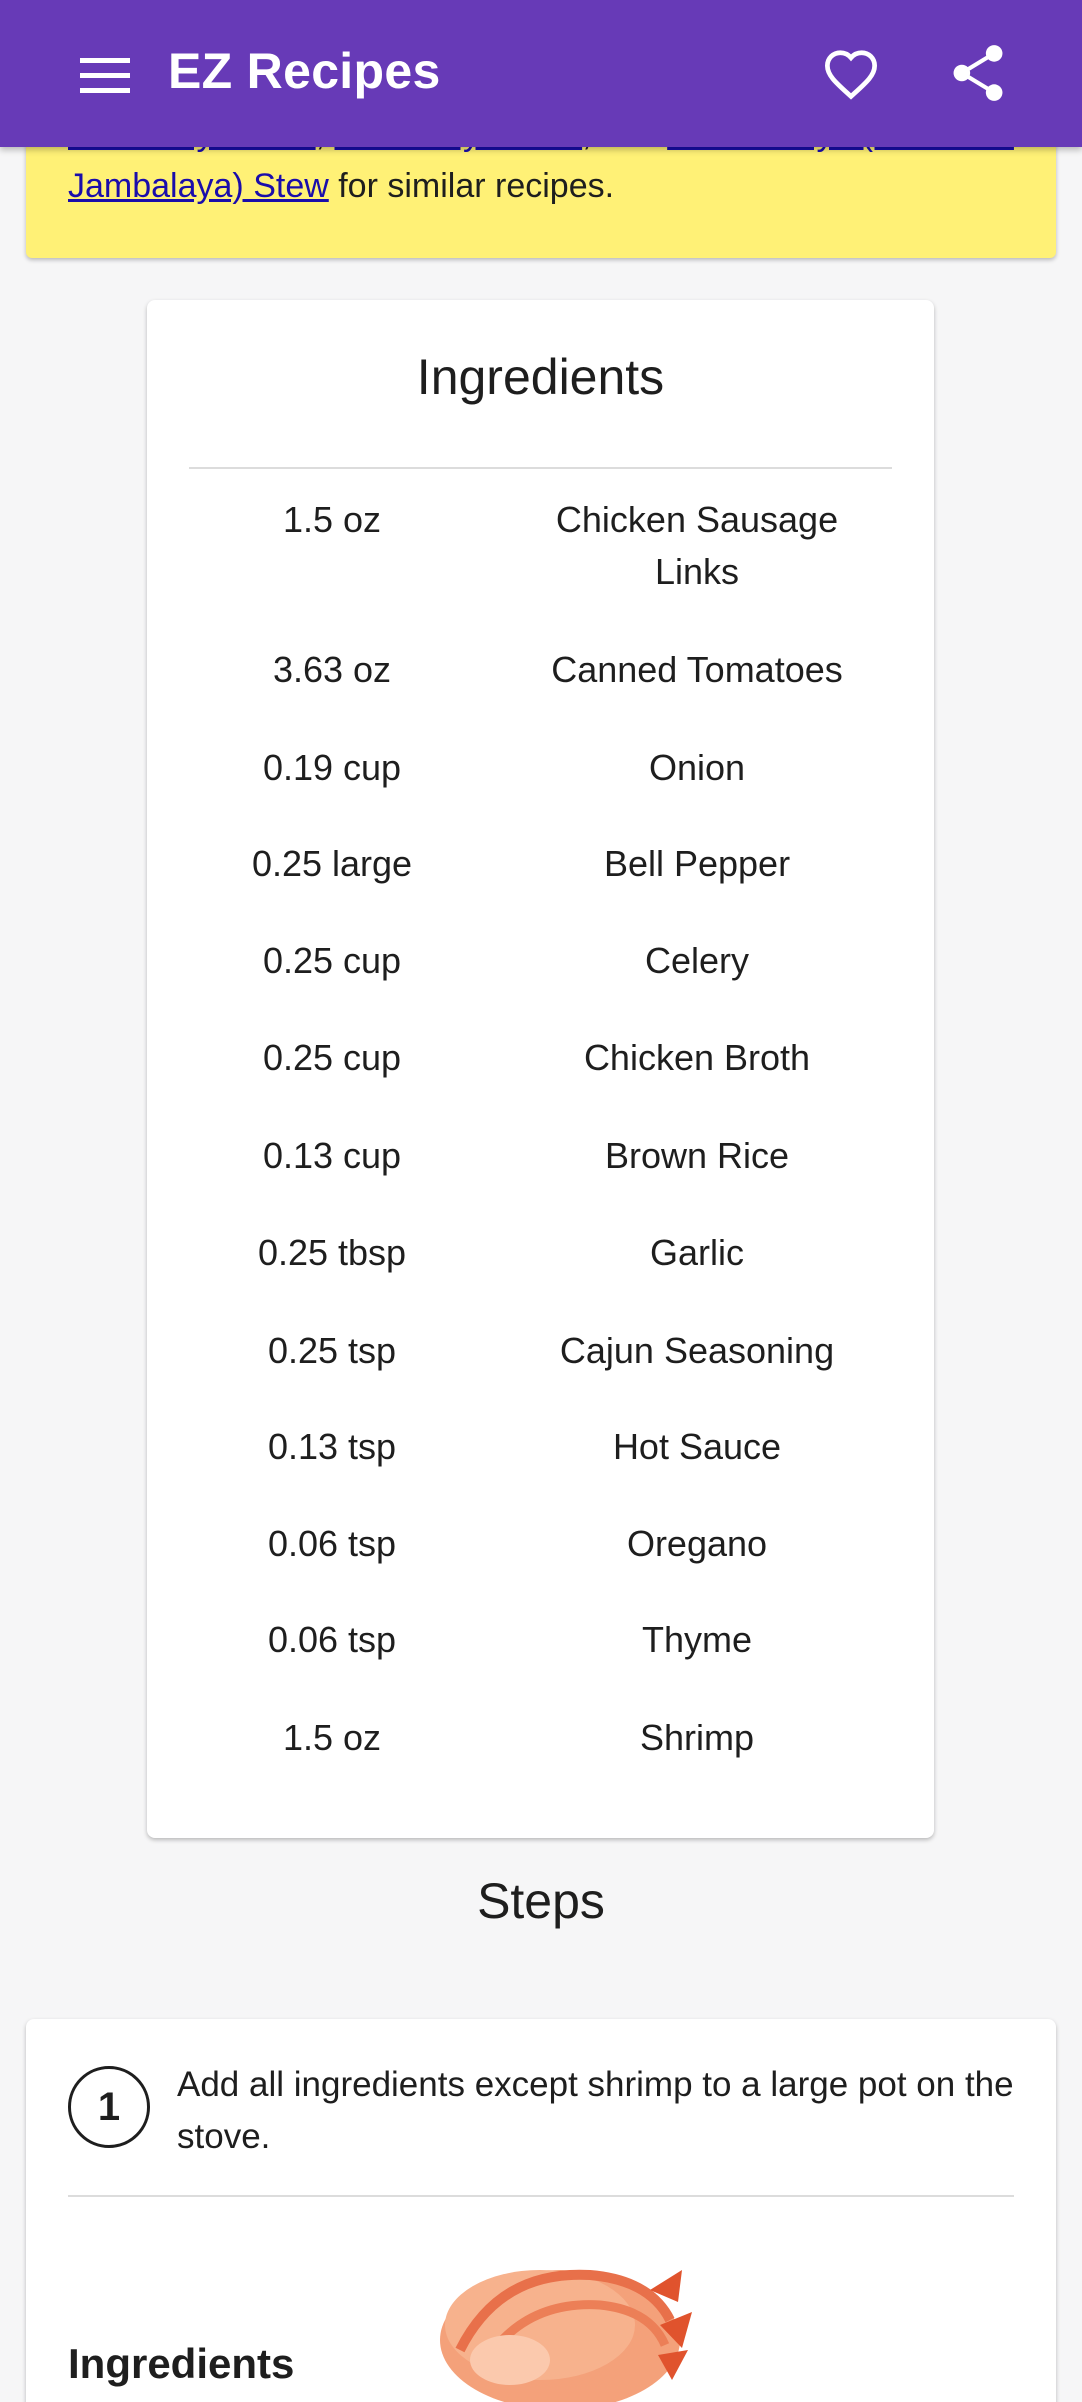  Describe the element at coordinates (566, 2335) in the screenshot. I see `shrimp-image` at that location.